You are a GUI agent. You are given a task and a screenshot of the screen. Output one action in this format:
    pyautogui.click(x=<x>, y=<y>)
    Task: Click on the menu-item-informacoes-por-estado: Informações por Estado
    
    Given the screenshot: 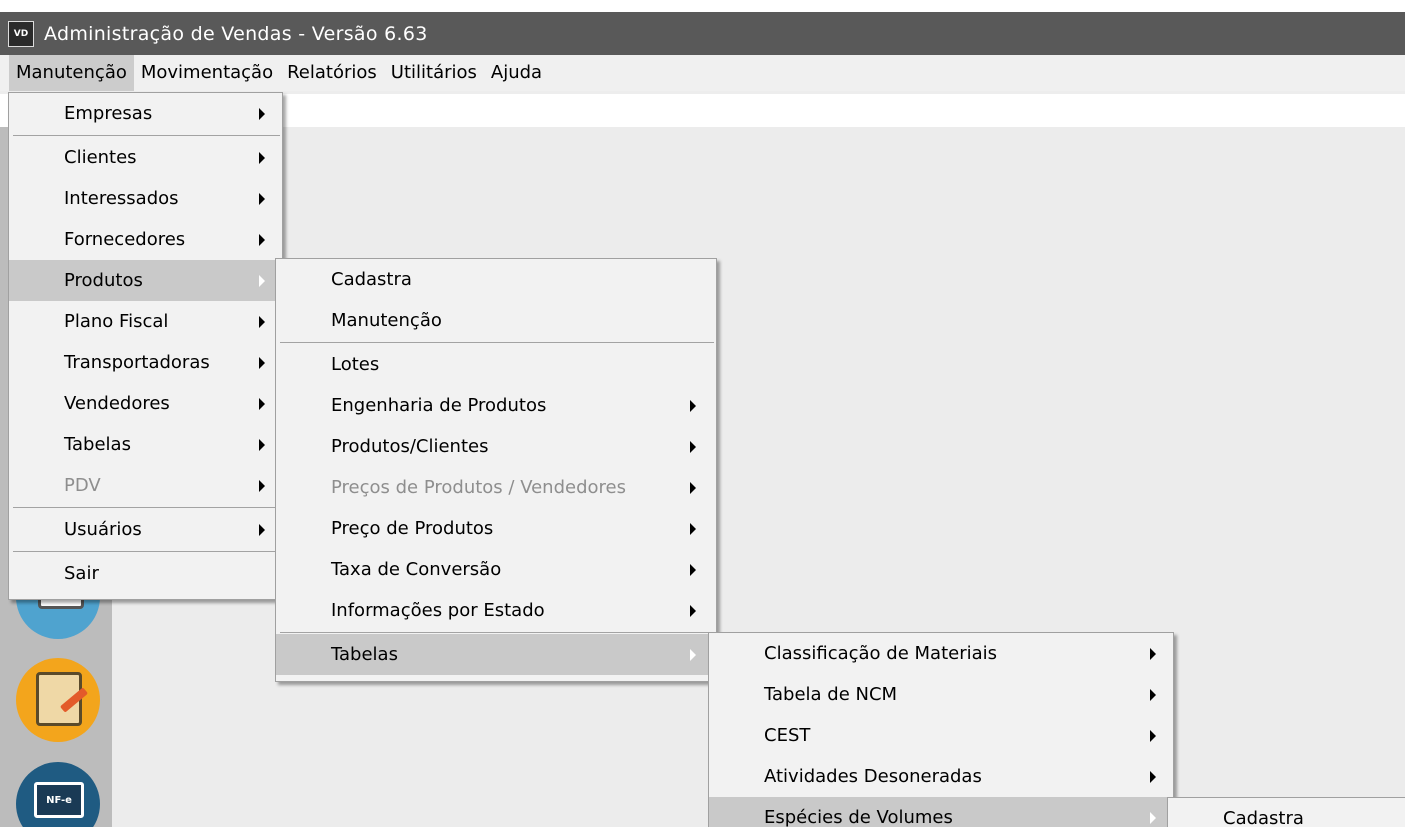 What is the action you would take?
    pyautogui.click(x=496, y=610)
    